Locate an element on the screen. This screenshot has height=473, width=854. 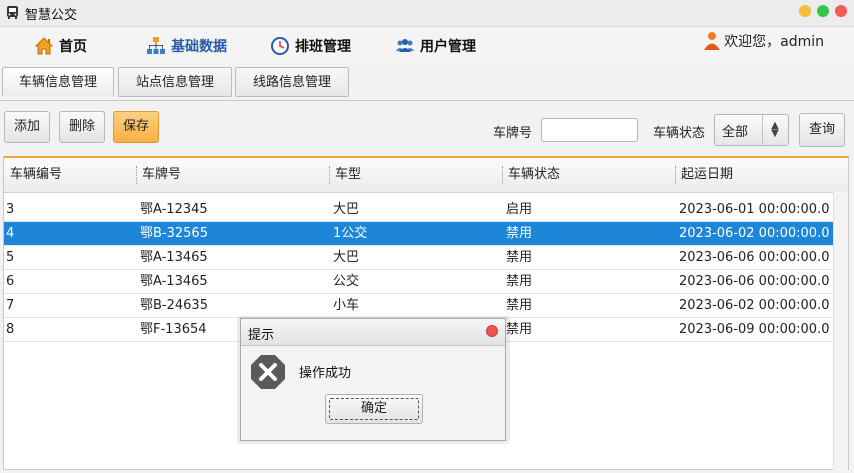
status-select-value: 全部 is located at coordinates (735, 132).